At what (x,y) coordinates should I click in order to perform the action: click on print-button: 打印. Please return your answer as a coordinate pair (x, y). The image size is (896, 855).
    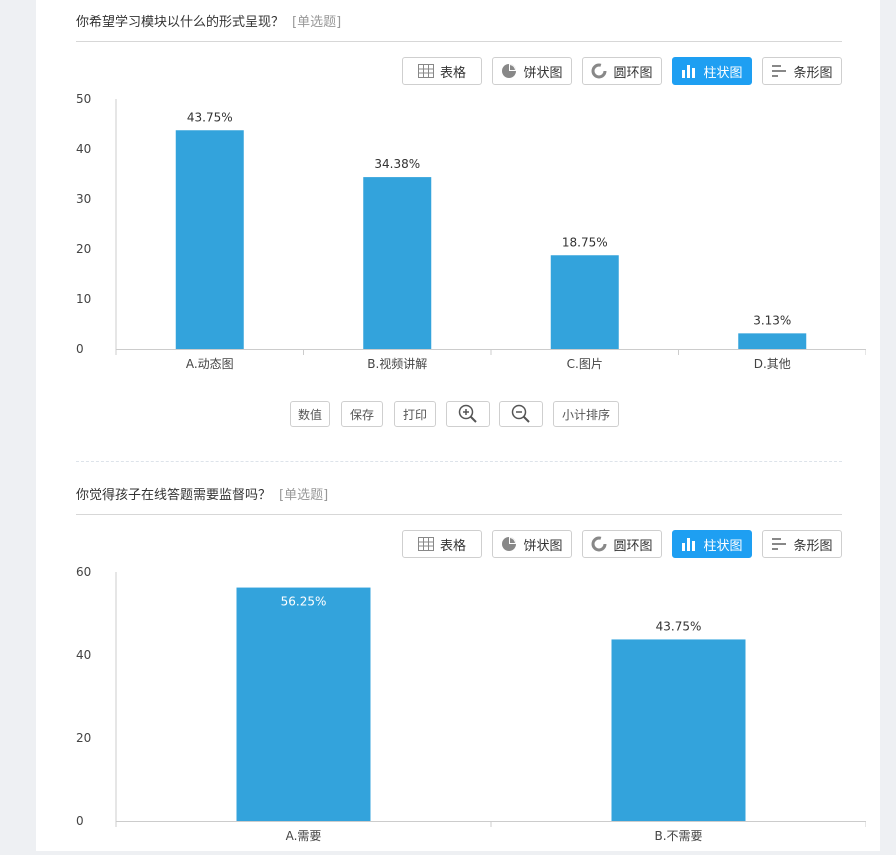
    Looking at the image, I should click on (415, 414).